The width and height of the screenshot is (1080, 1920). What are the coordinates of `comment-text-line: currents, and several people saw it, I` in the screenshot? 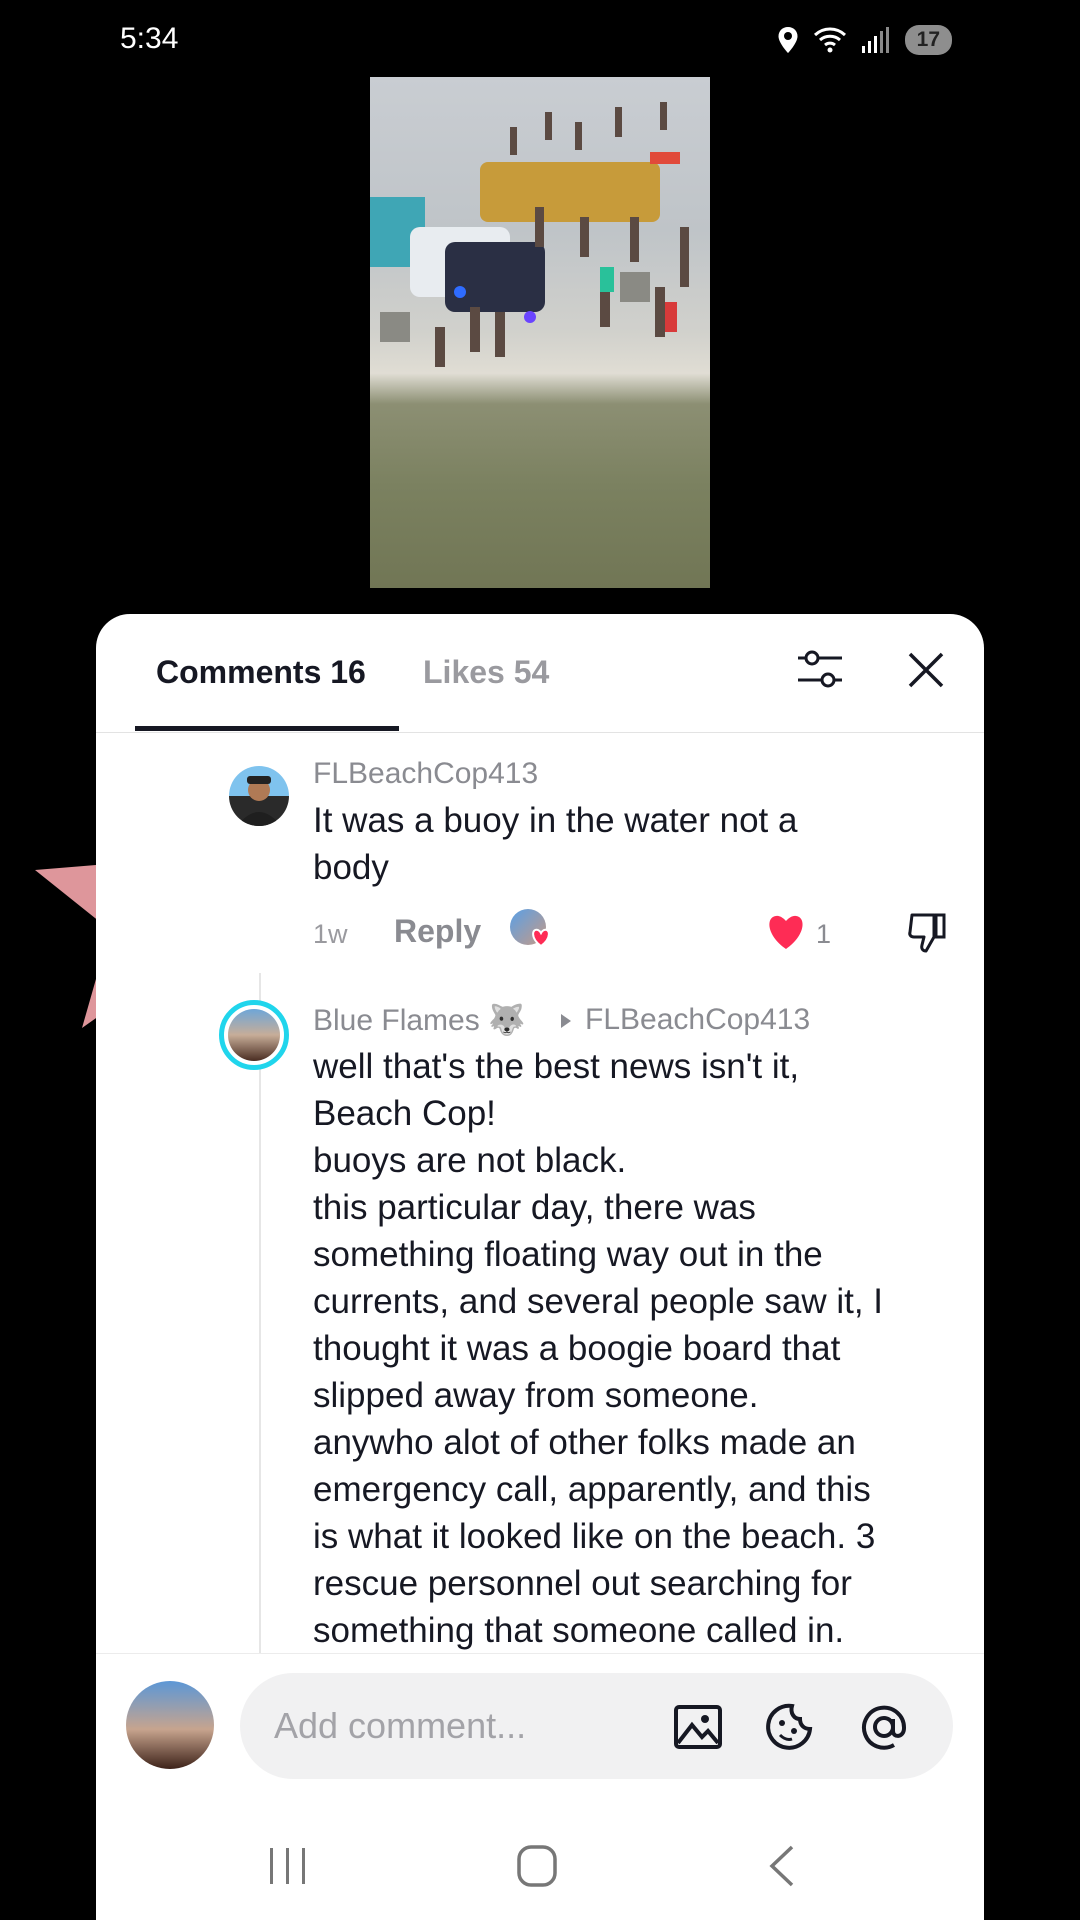 It's located at (598, 1301).